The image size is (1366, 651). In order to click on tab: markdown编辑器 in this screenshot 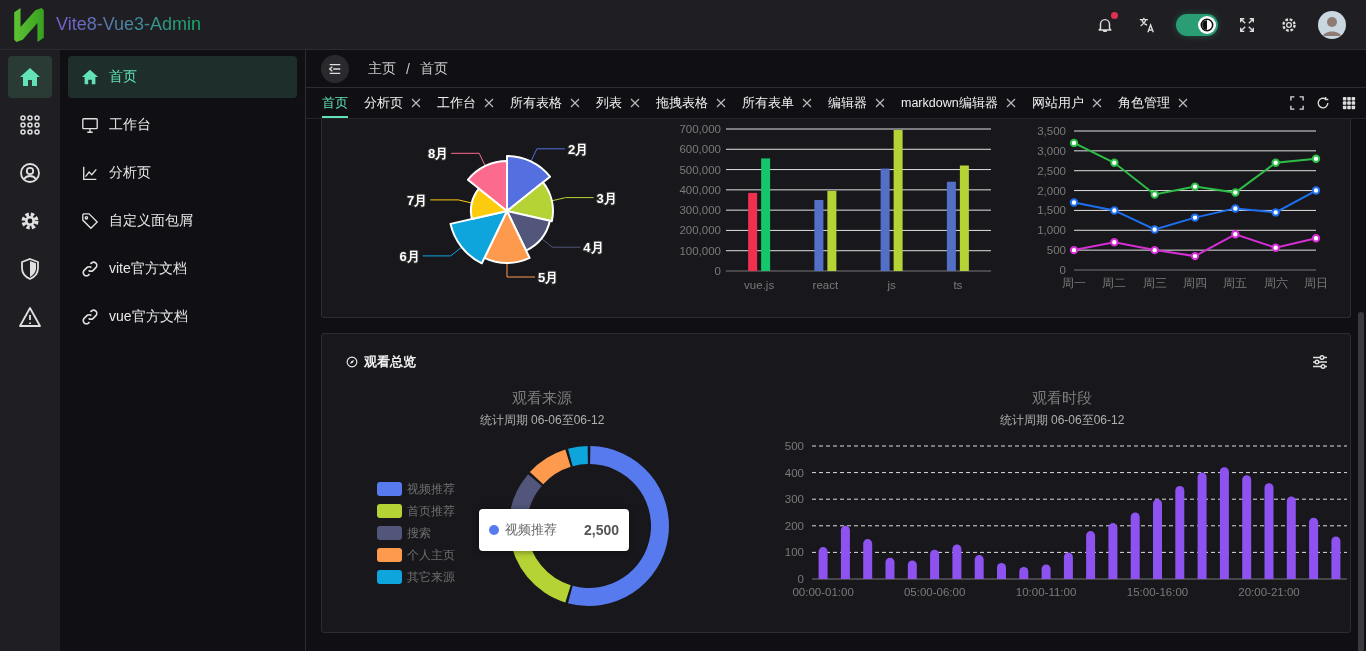, I will do `click(949, 103)`.